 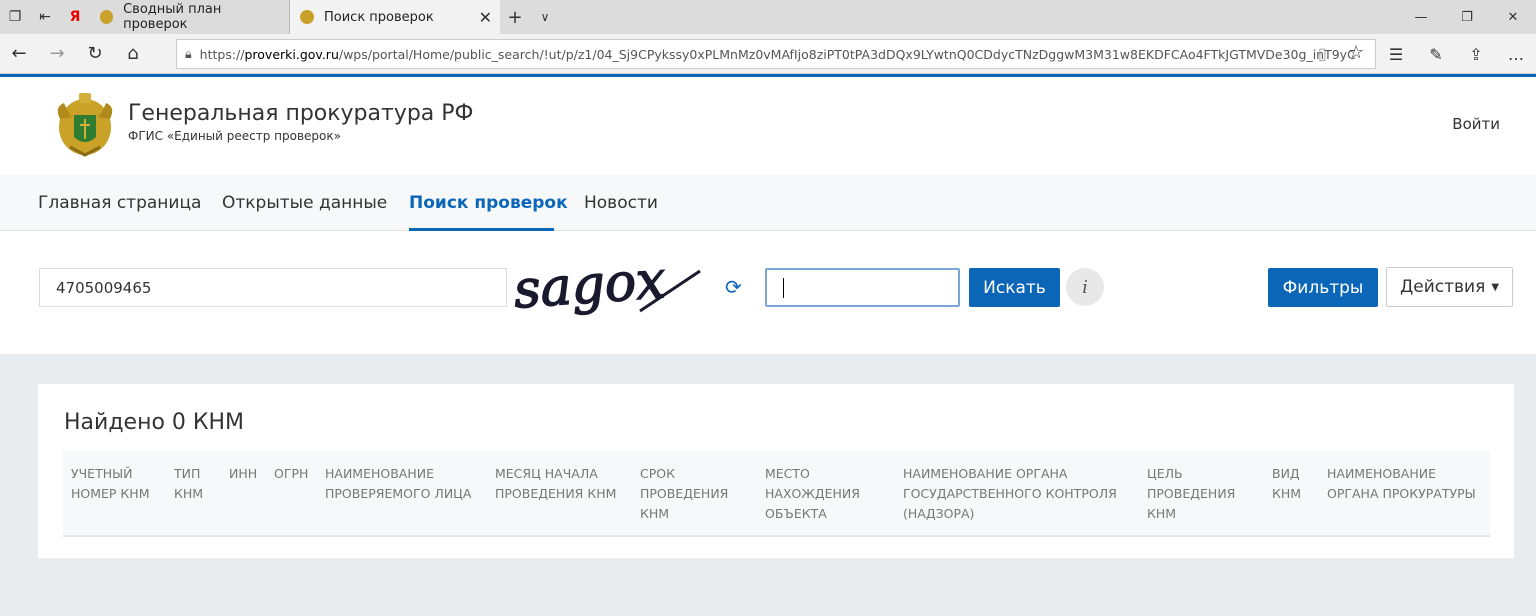 I want to click on emblem-logo-icon, so click(x=85, y=125).